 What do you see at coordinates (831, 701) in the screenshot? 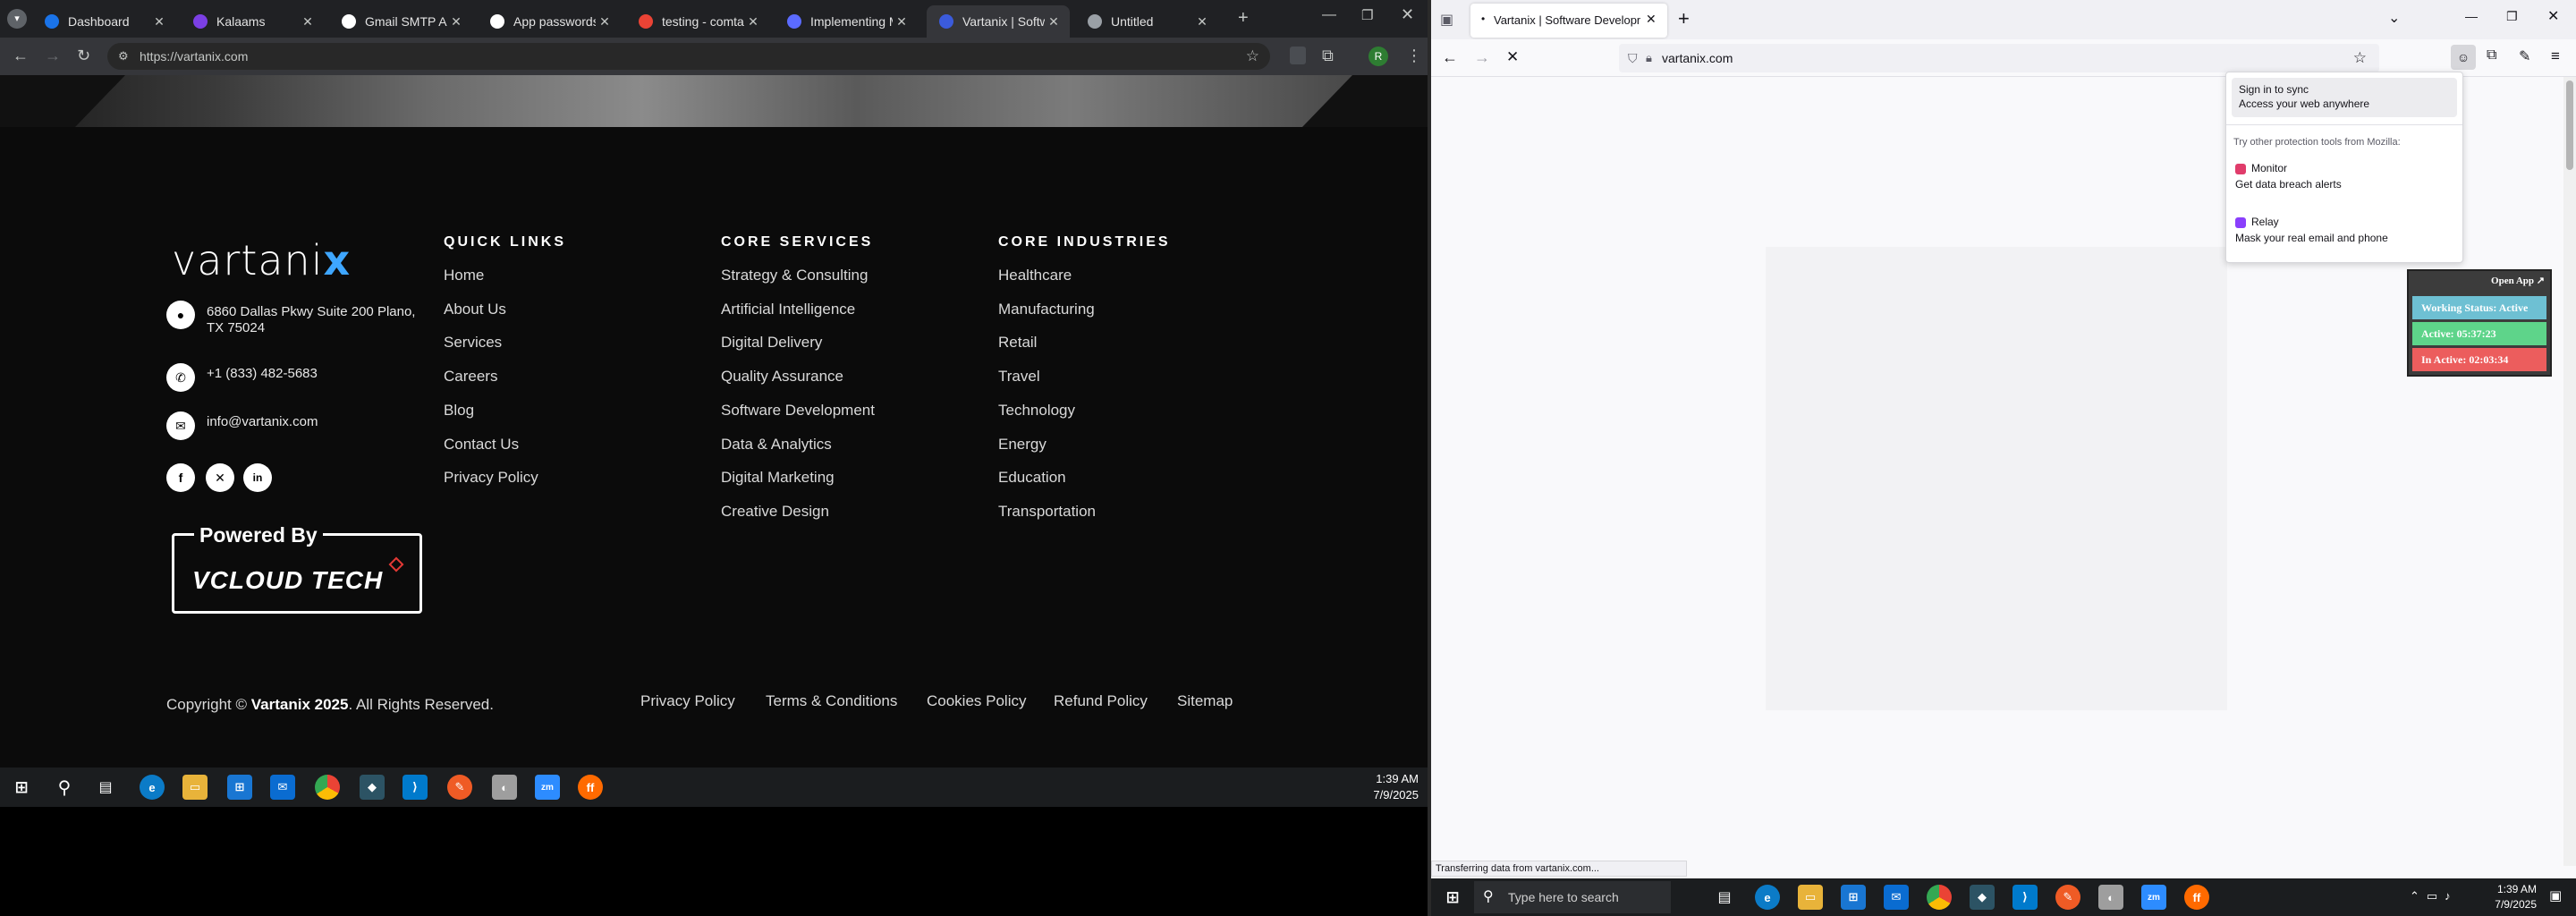
I see `bottom-link: Terms & Conditions` at bounding box center [831, 701].